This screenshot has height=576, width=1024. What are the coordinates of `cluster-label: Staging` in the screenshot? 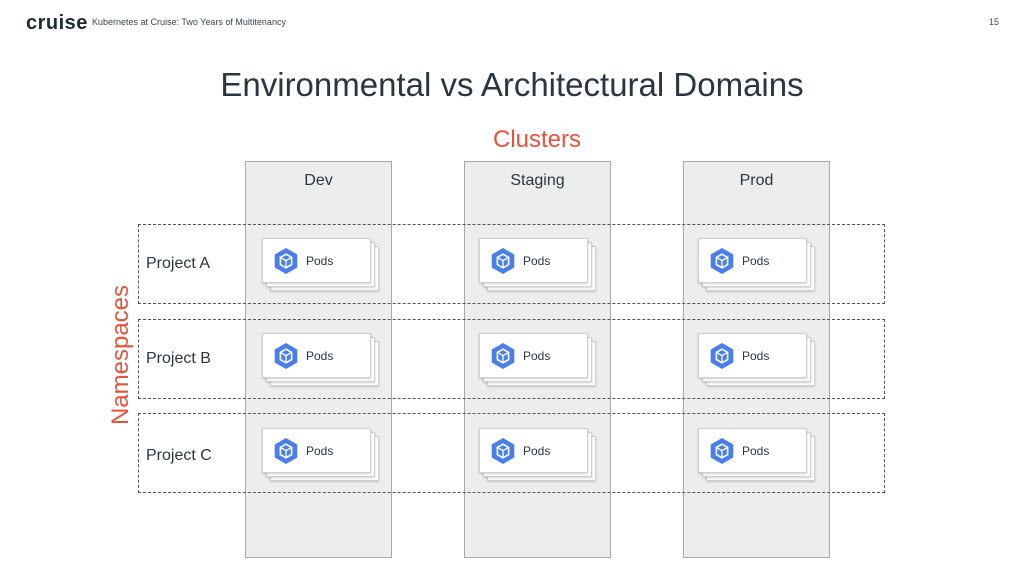 It's located at (537, 180).